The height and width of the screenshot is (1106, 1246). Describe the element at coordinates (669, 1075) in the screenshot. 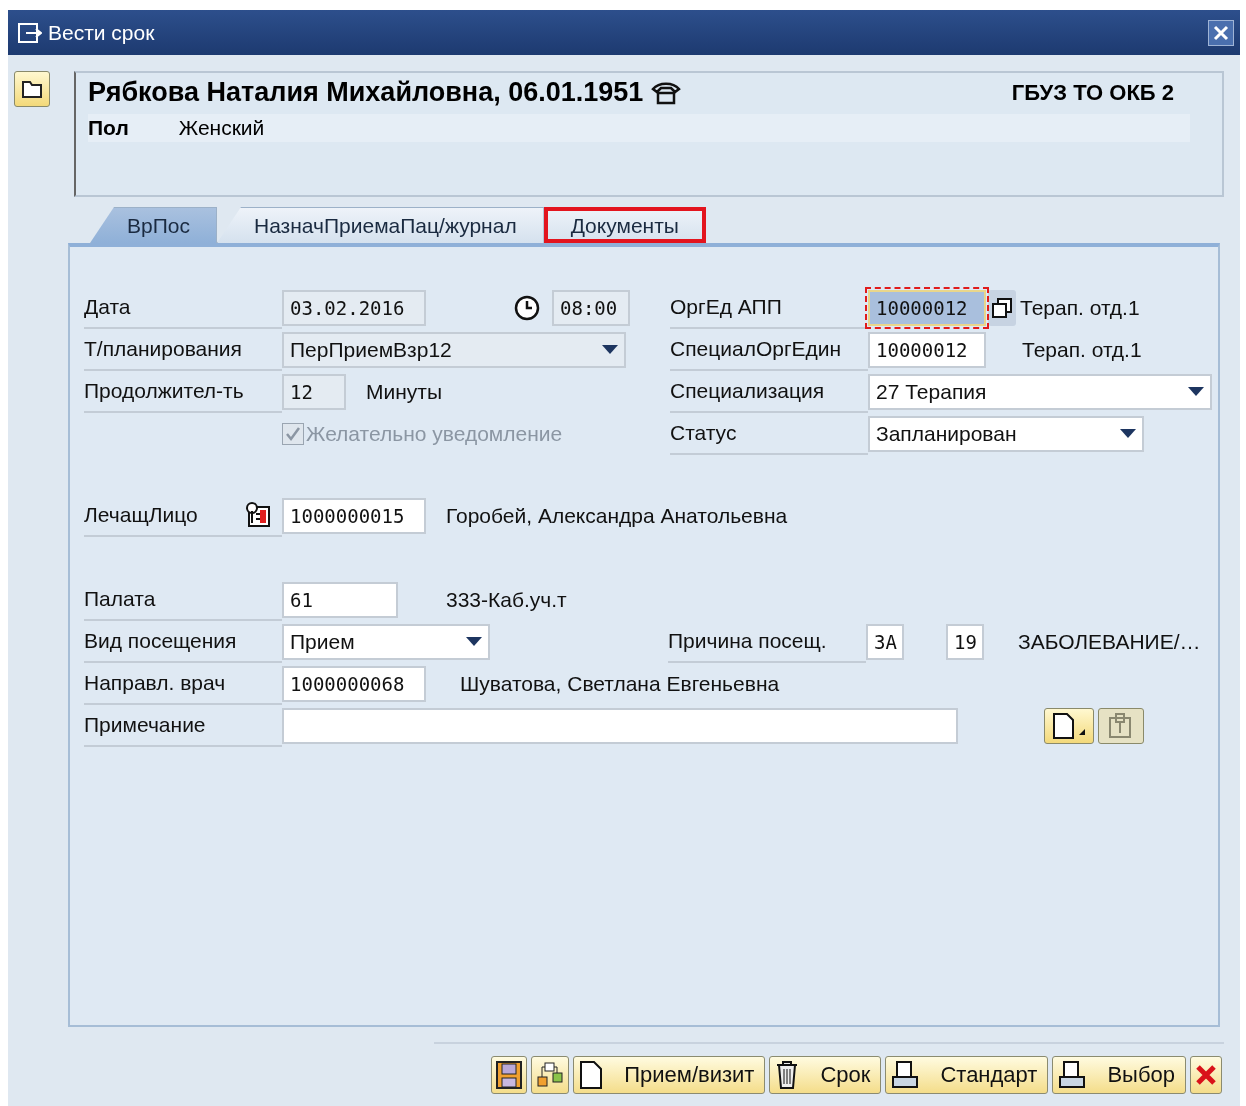

I see `toolbar-button: Прием/визит` at that location.